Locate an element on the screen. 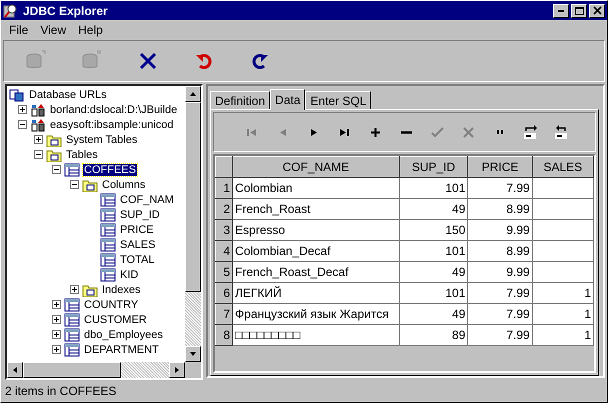 This screenshot has height=403, width=608. left-arrow-icon is located at coordinates (15, 370).